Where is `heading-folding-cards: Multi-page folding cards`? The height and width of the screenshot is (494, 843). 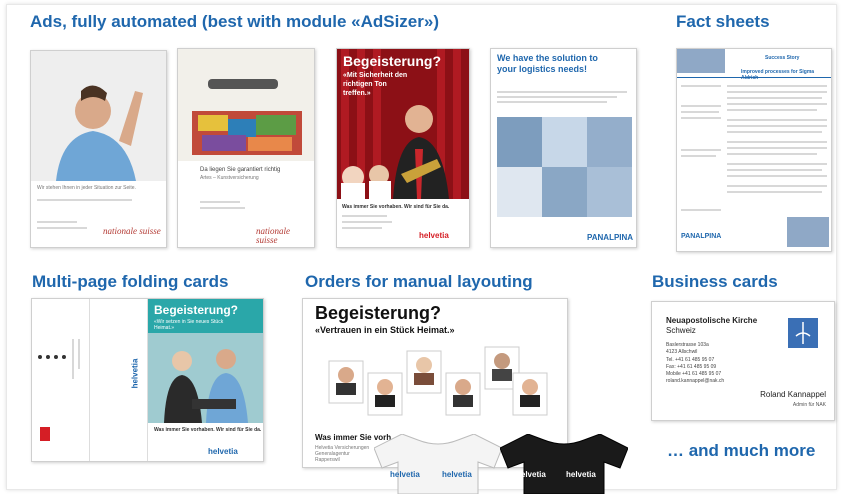 heading-folding-cards: Multi-page folding cards is located at coordinates (130, 281).